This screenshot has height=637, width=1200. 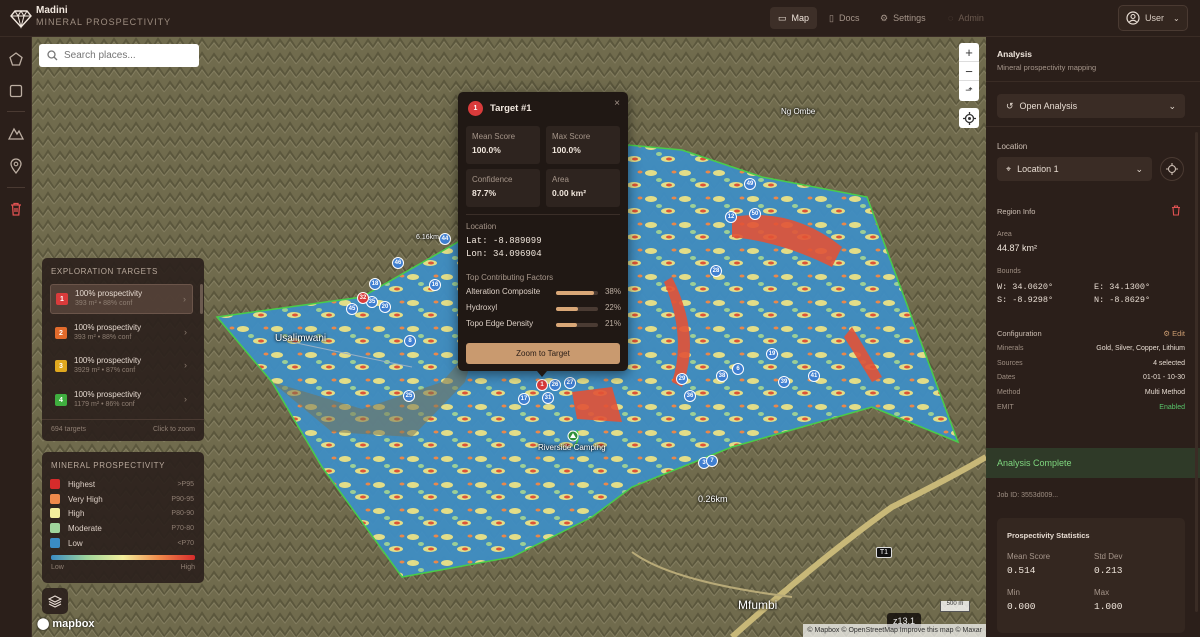 What do you see at coordinates (784, 382) in the screenshot?
I see `target-marker: 39` at bounding box center [784, 382].